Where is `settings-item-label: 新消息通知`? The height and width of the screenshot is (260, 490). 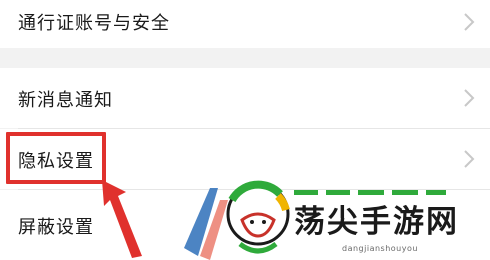
settings-item-label: 新消息通知 is located at coordinates (65, 100).